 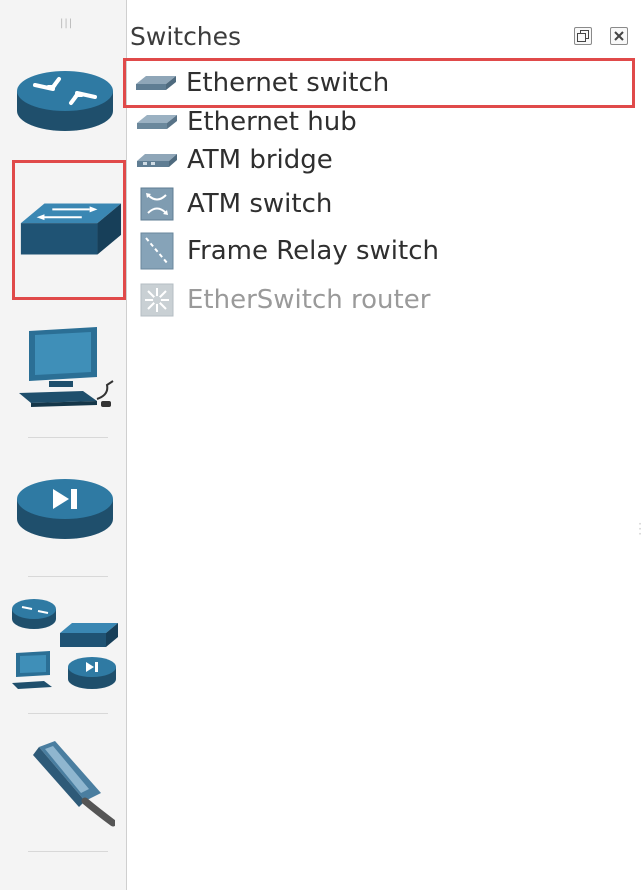 What do you see at coordinates (157, 122) in the screenshot?
I see `ethernet-hub-icon` at bounding box center [157, 122].